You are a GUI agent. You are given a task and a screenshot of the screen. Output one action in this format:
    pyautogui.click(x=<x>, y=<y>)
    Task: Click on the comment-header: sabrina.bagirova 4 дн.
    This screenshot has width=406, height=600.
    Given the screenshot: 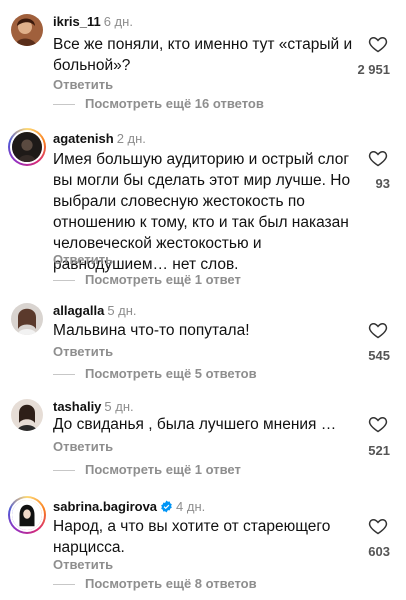 What is the action you would take?
    pyautogui.click(x=129, y=507)
    